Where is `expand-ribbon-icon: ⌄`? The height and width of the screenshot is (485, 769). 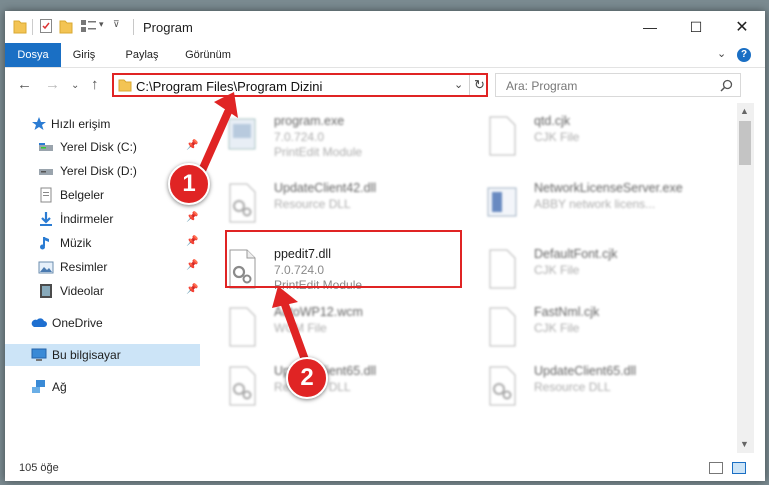
expand-ribbon-icon: ⌄ is located at coordinates (721, 53).